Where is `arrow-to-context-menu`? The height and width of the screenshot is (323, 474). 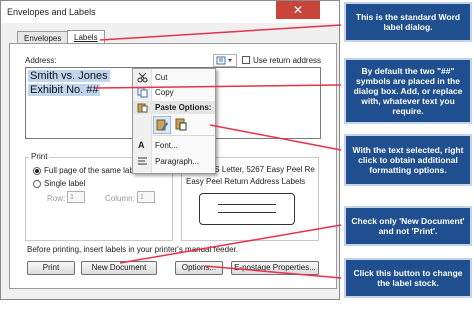 arrow-to-context-menu is located at coordinates (275, 137).